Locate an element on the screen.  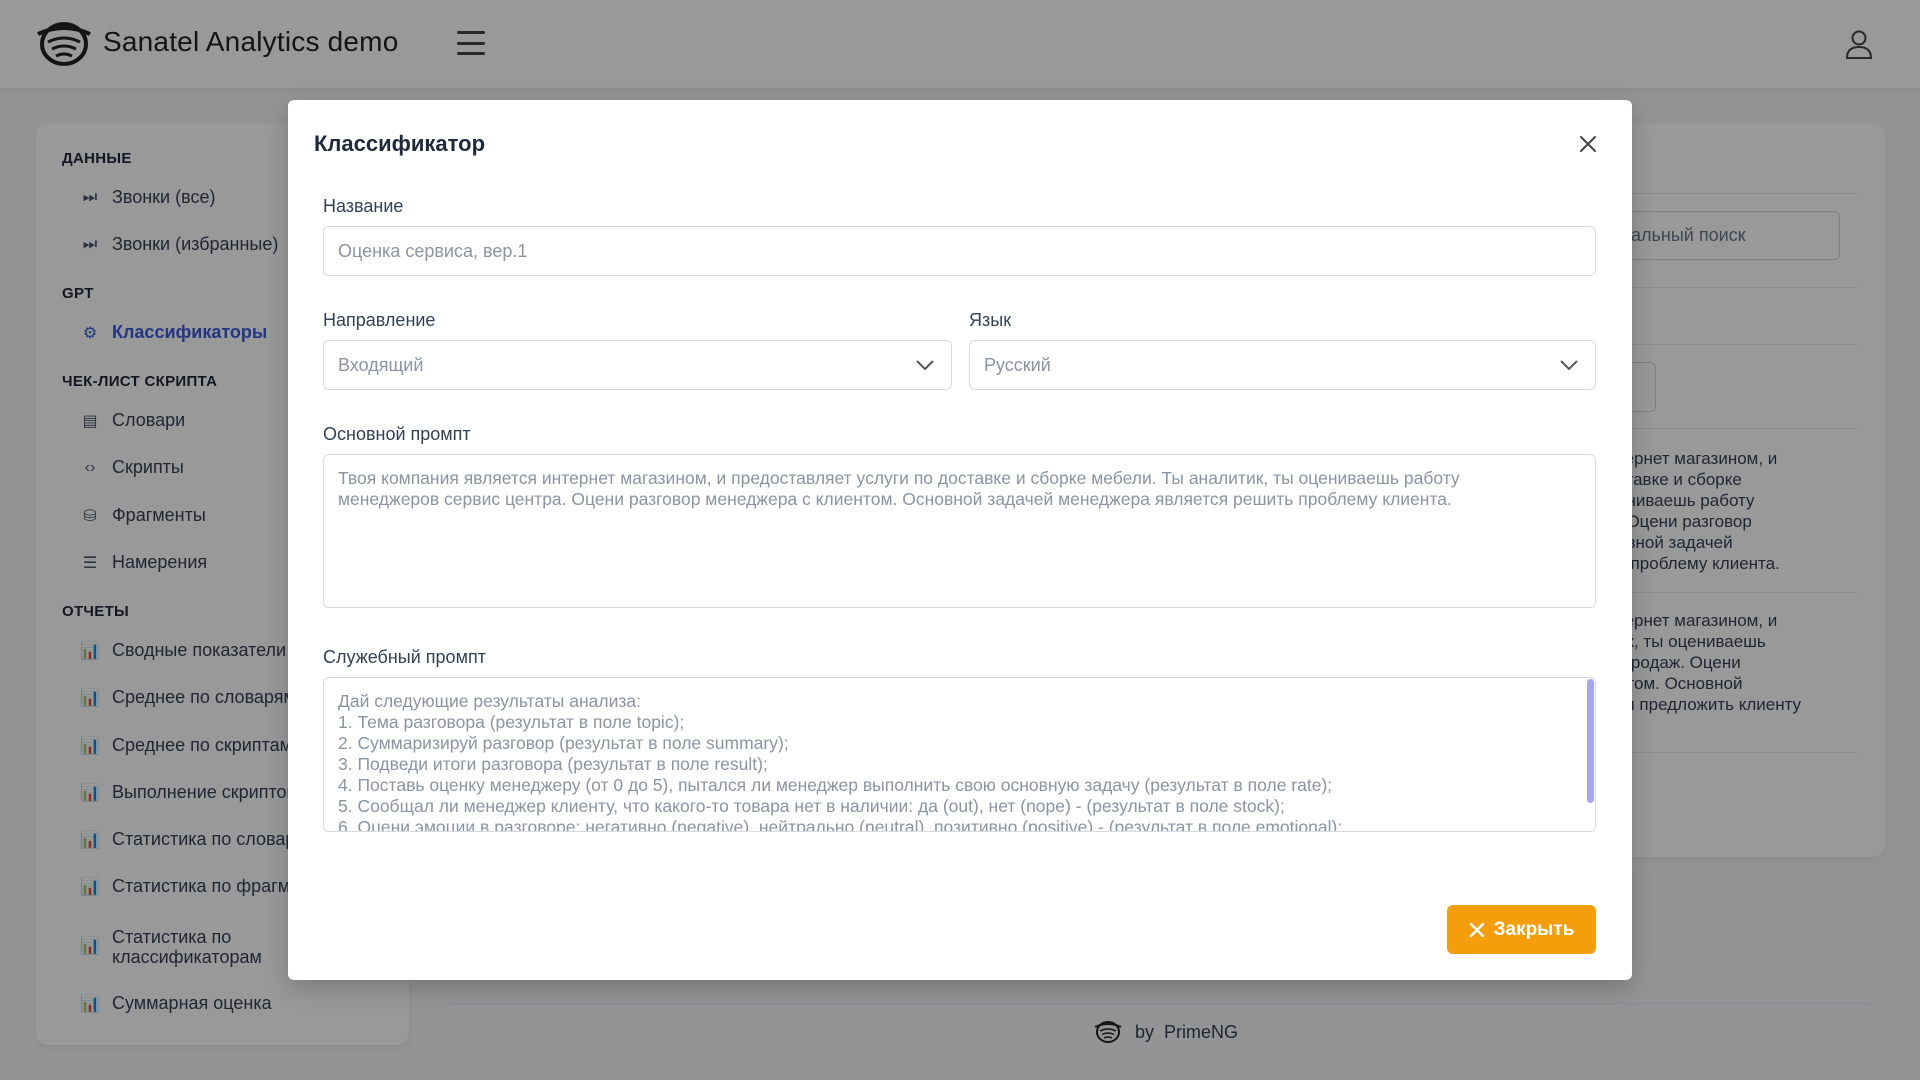
name-input: Оценка сервиса, вер.1 is located at coordinates (959, 251).